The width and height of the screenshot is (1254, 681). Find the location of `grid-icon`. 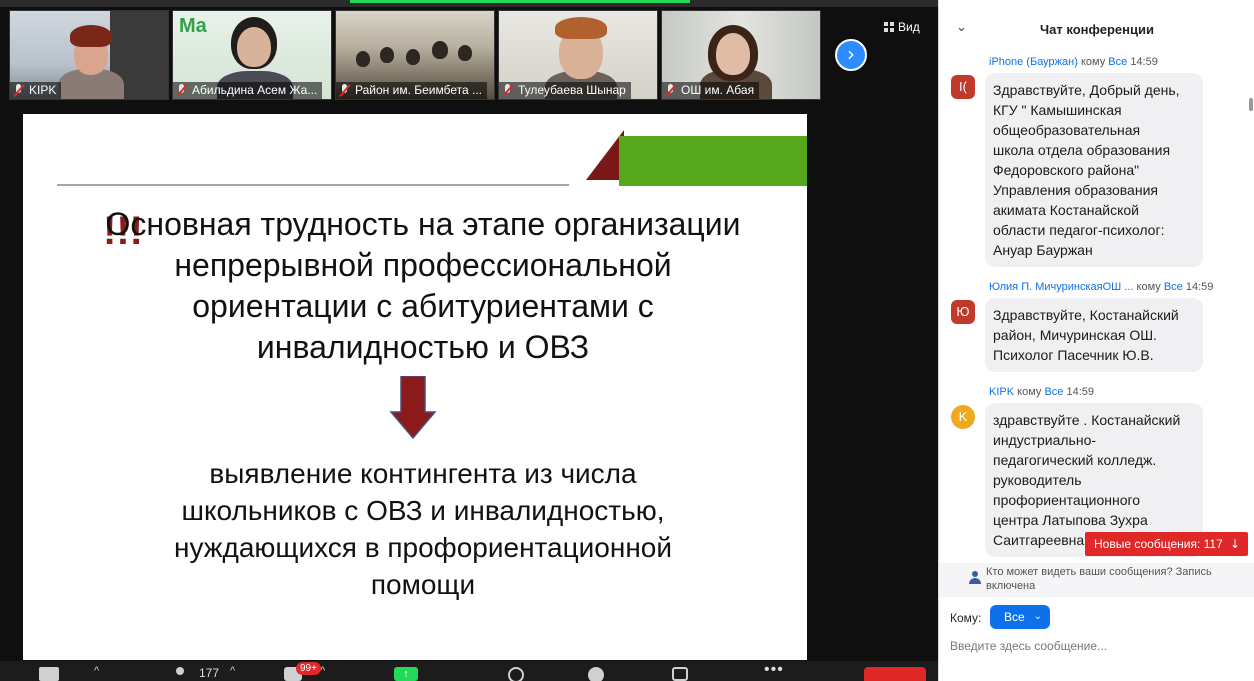

grid-icon is located at coordinates (889, 27).